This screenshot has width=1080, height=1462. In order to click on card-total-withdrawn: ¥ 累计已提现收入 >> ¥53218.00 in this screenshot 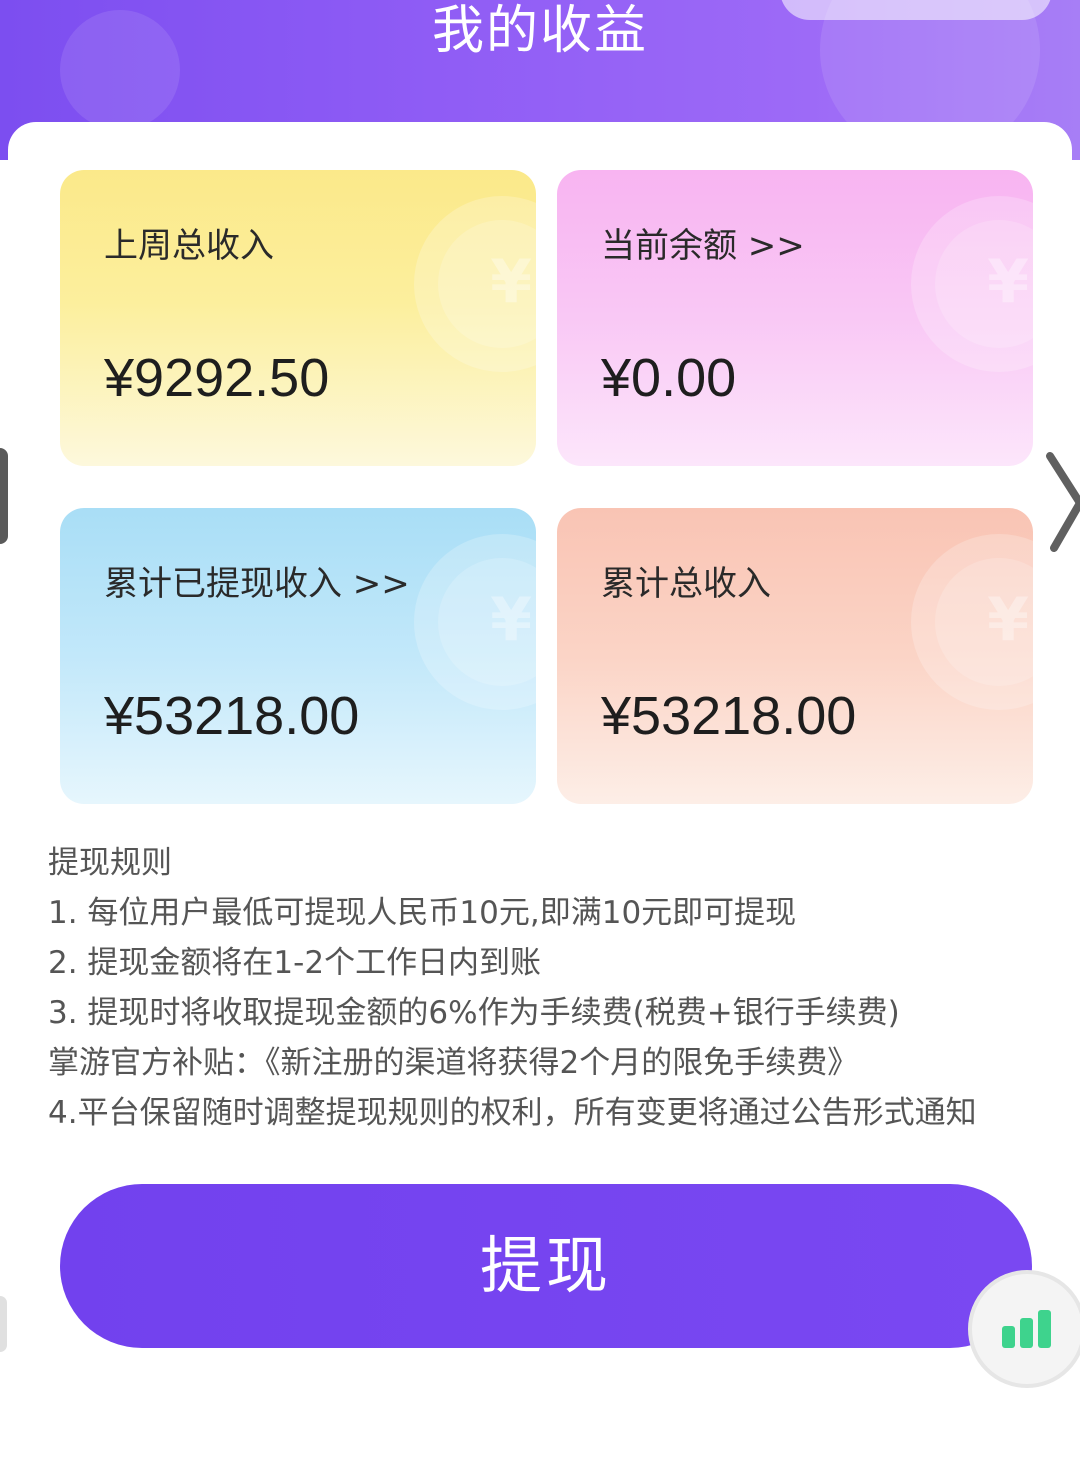, I will do `click(298, 656)`.